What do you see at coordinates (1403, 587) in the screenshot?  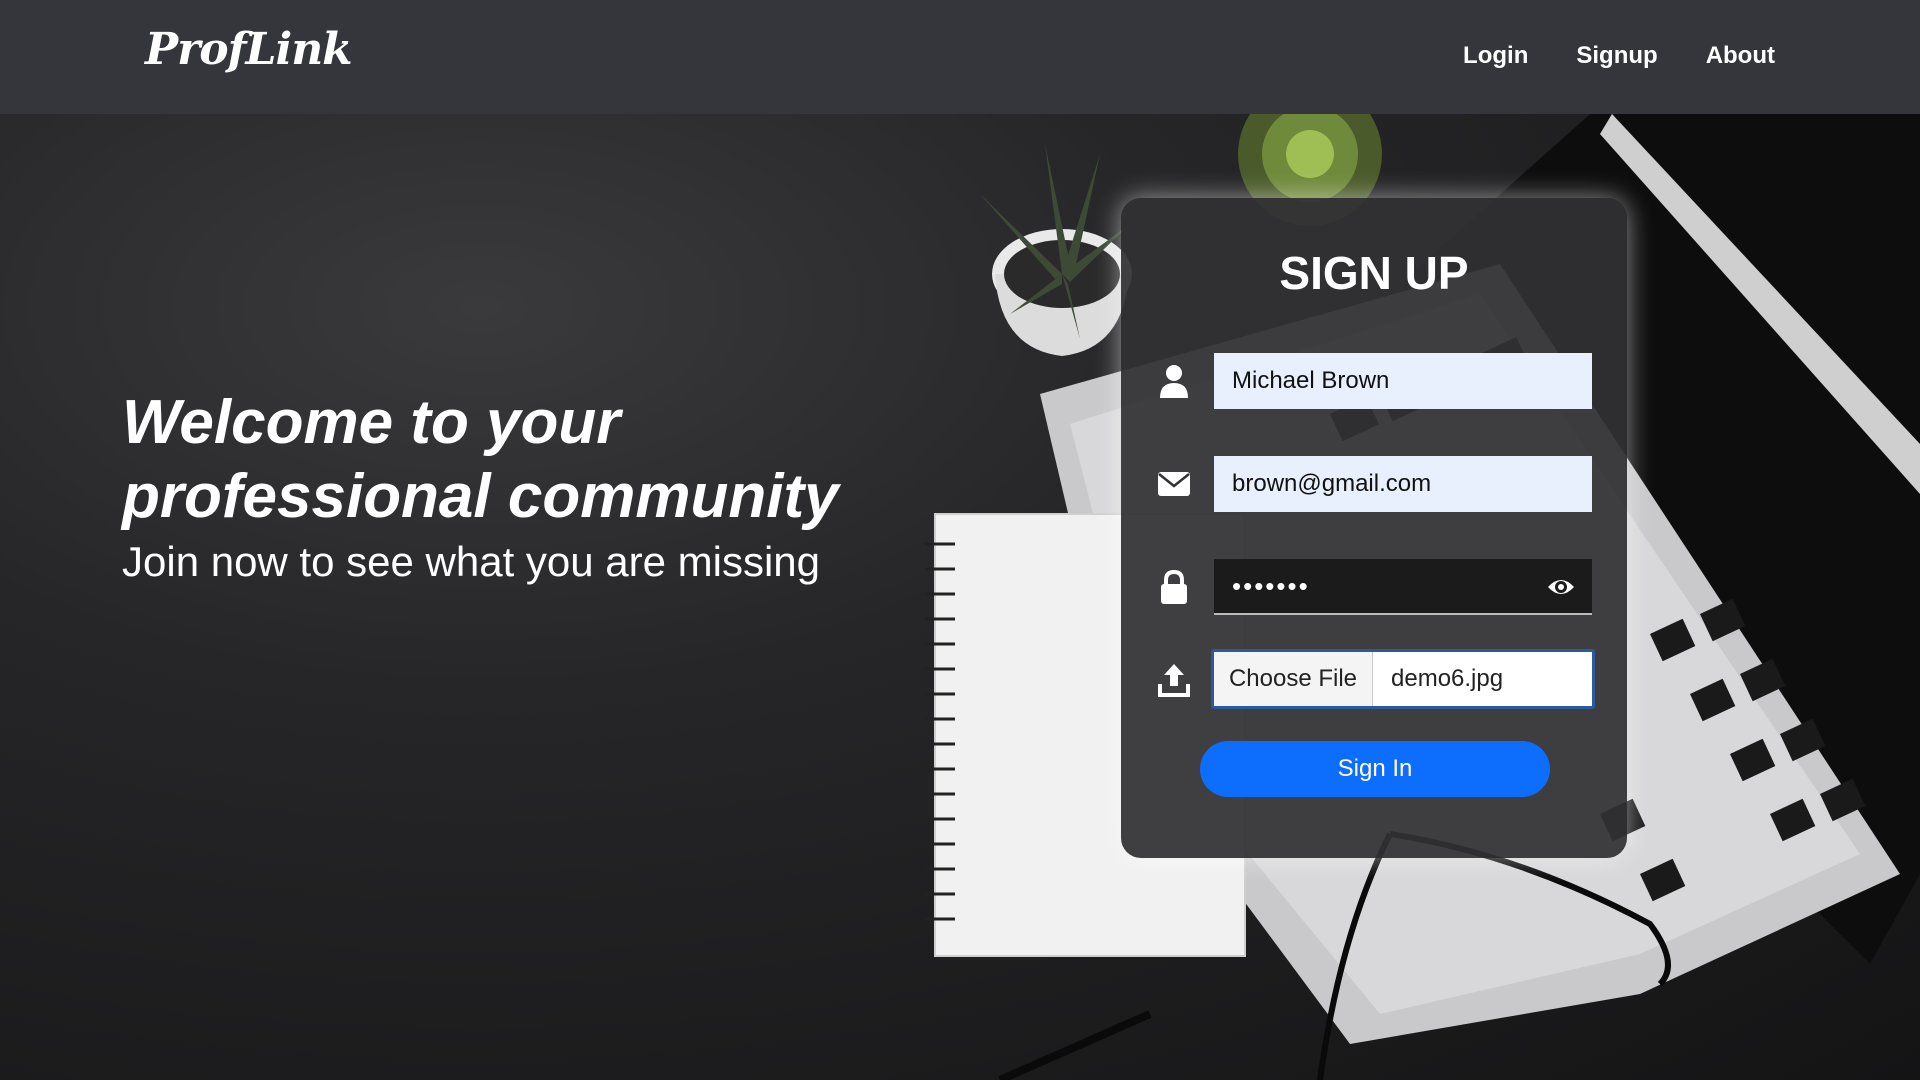 I see `password-input` at bounding box center [1403, 587].